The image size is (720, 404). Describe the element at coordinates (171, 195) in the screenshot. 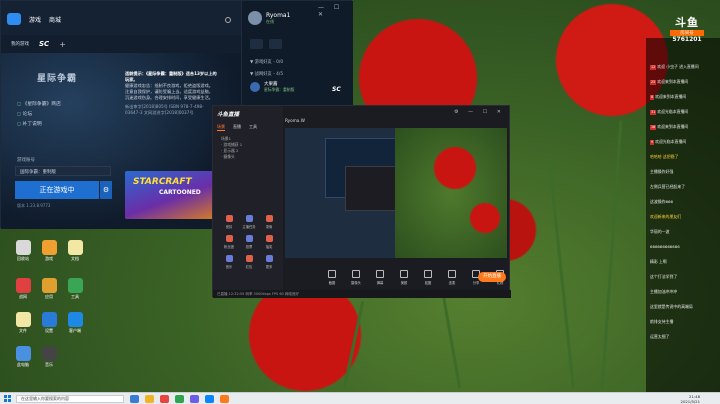

I see `promo-banner: STARCRAFT CARTOONED` at that location.